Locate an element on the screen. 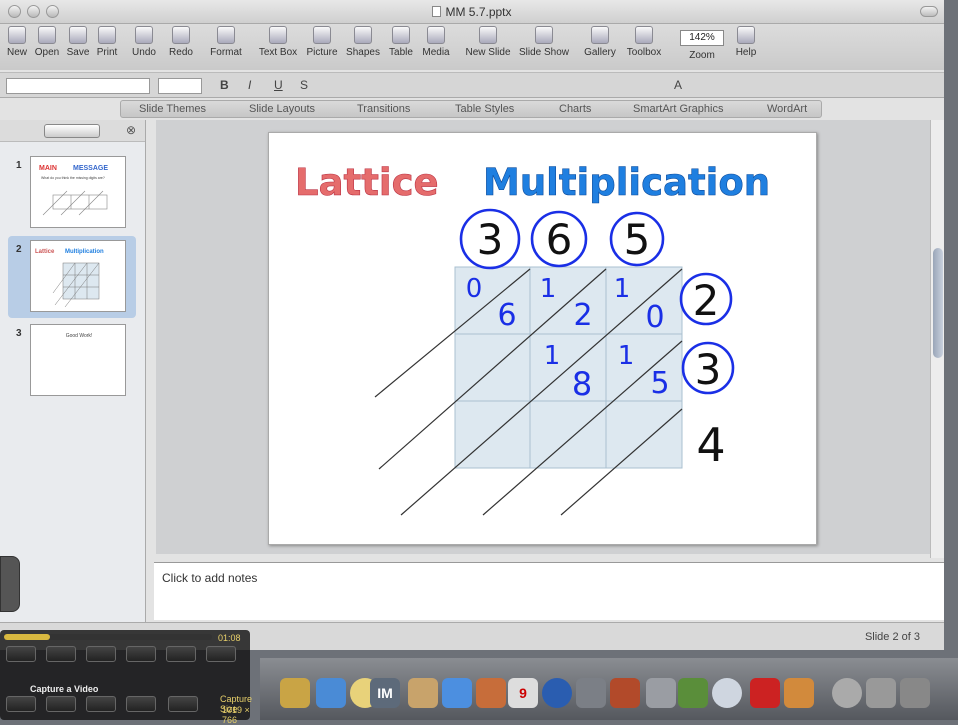 The image size is (958, 725). slide-show-button: Slide Show is located at coordinates (544, 42).